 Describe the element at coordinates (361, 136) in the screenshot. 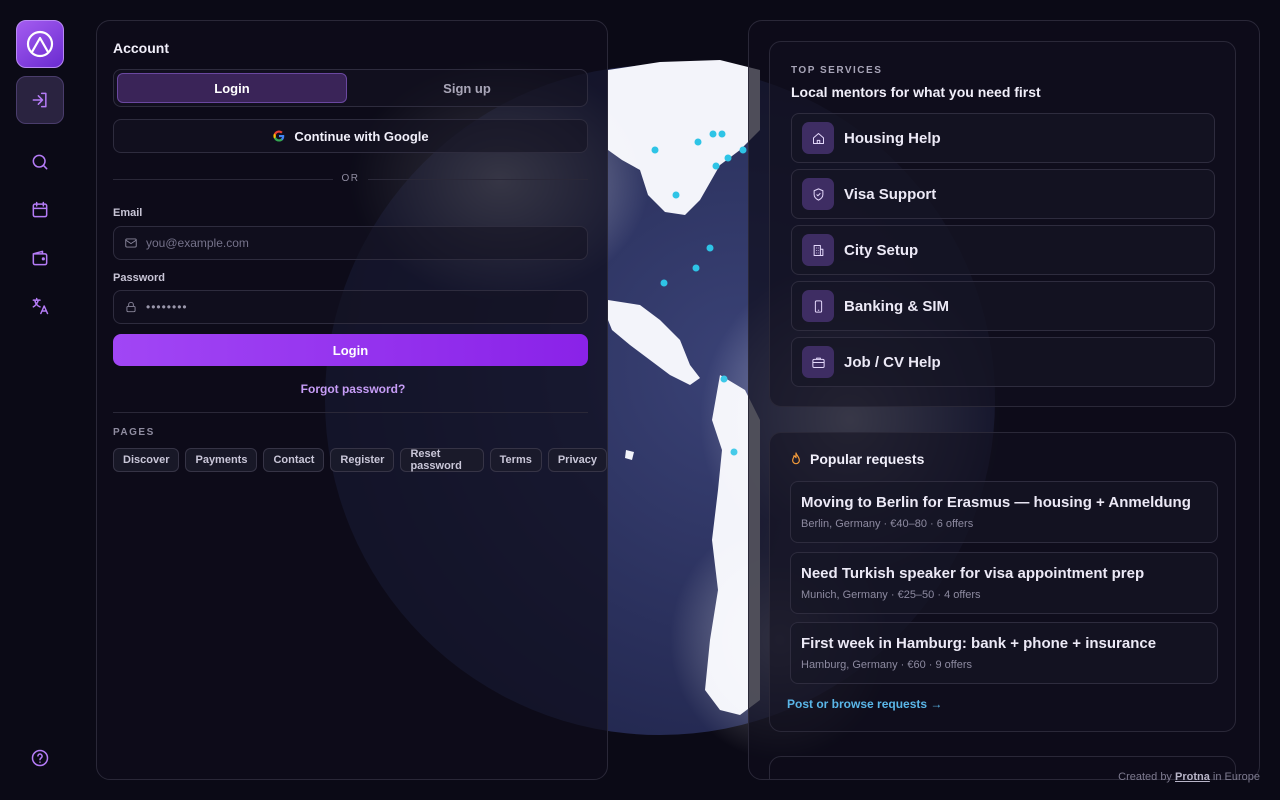

I see `google-signin-label: Continue with Google` at that location.